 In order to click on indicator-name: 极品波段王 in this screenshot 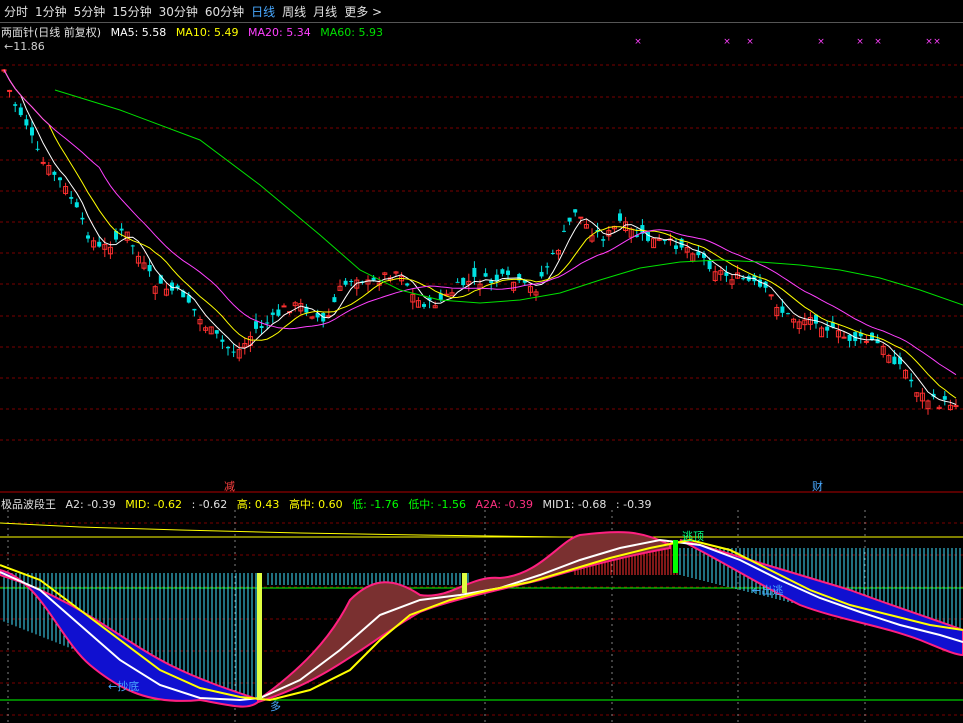, I will do `click(28, 504)`.